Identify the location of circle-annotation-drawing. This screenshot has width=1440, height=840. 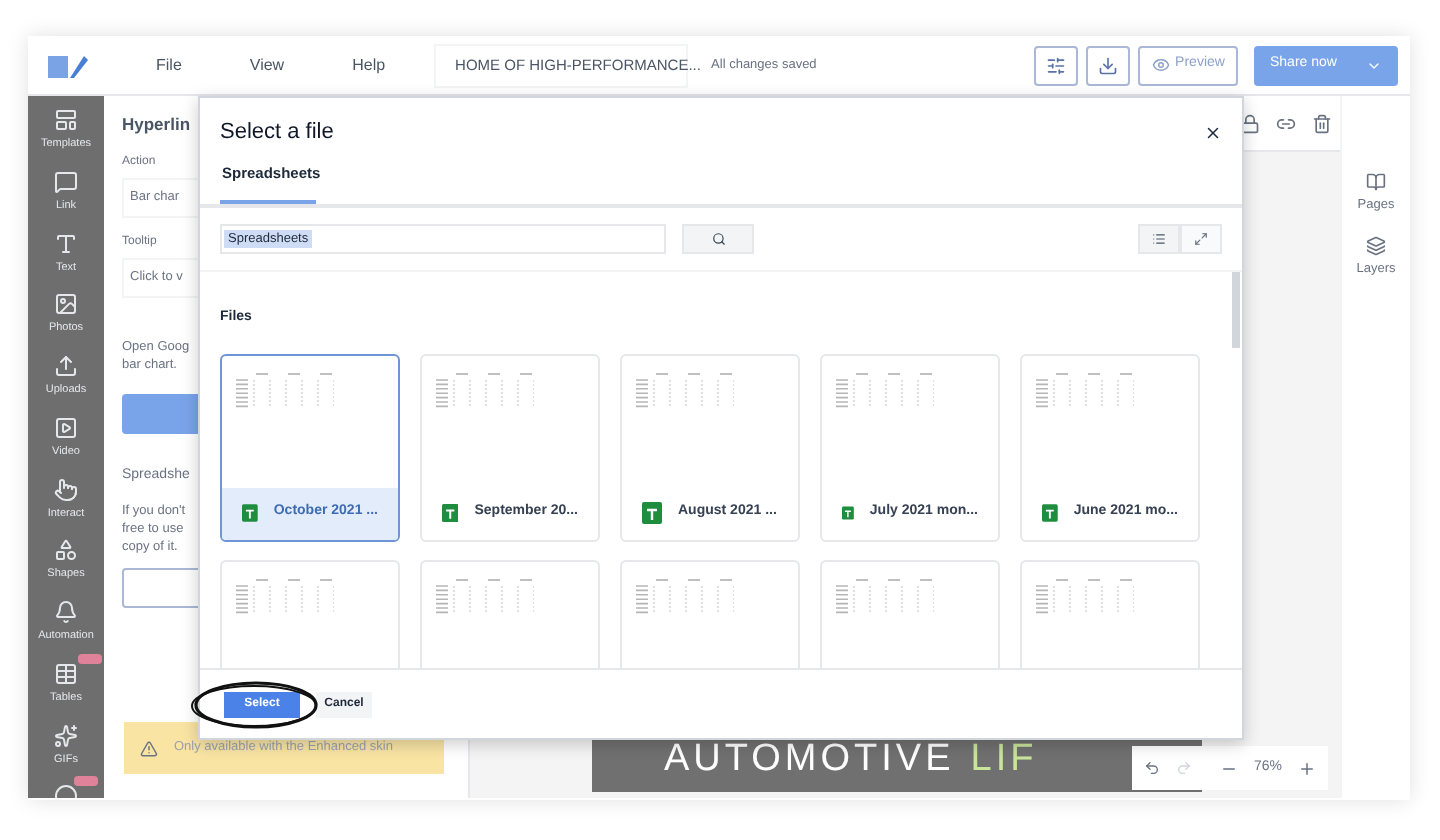
(256, 705).